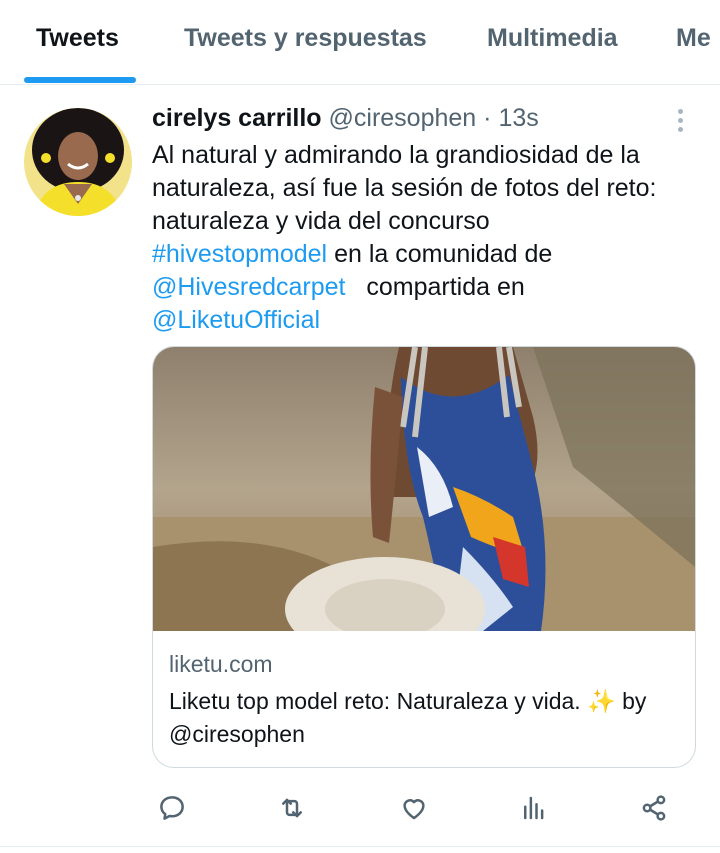 The width and height of the screenshot is (720, 853). I want to click on reply-icon, so click(172, 808).